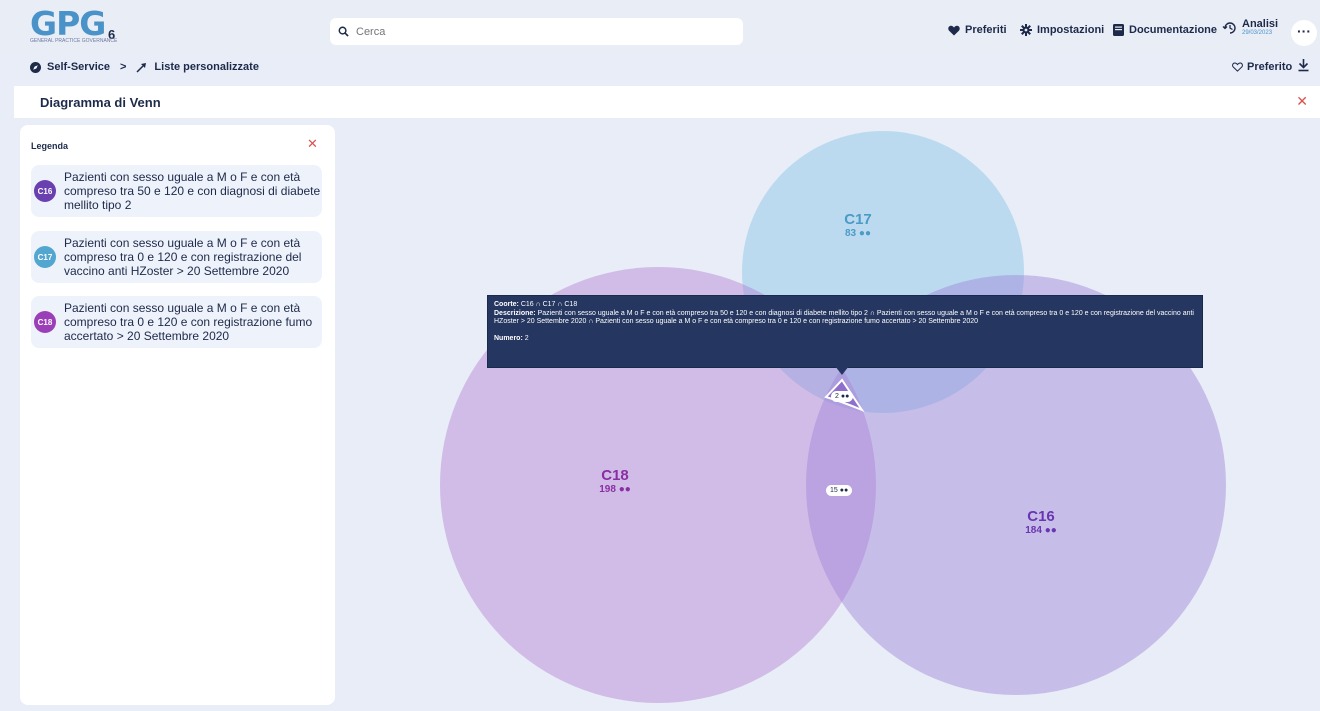 The height and width of the screenshot is (711, 1320). I want to click on compass-icon, so click(35, 67).